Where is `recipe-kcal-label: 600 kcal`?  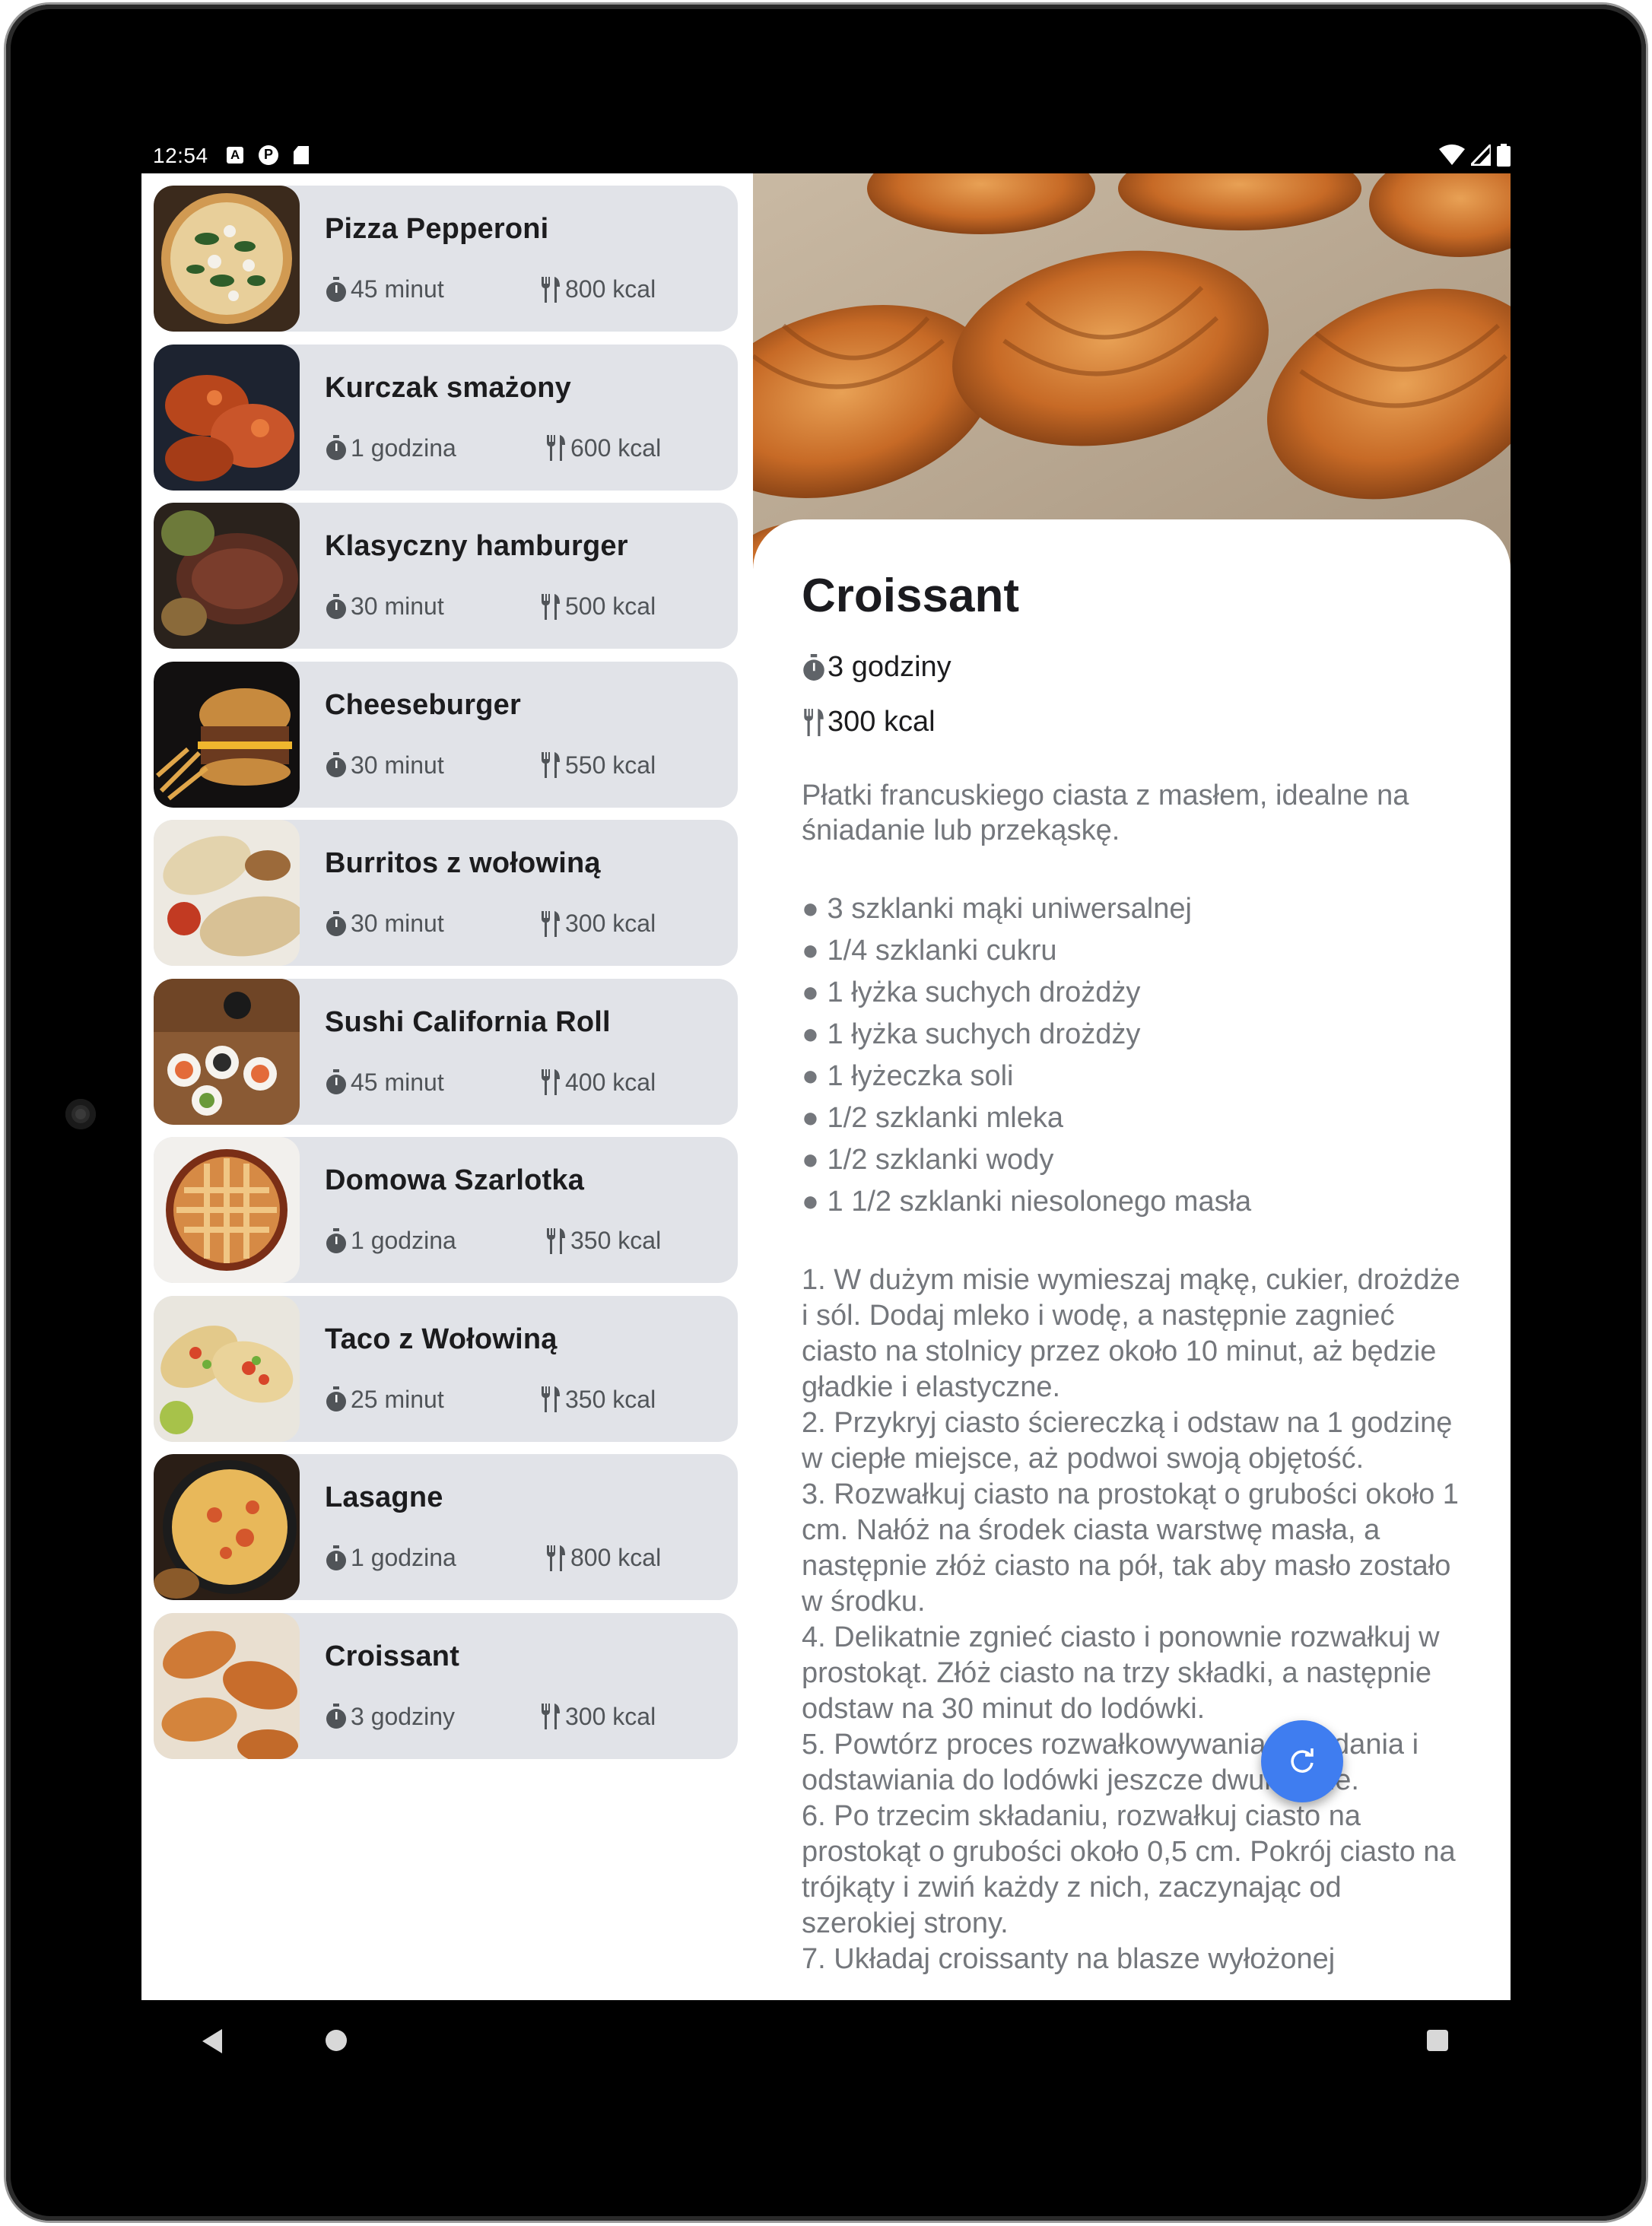 recipe-kcal-label: 600 kcal is located at coordinates (616, 447).